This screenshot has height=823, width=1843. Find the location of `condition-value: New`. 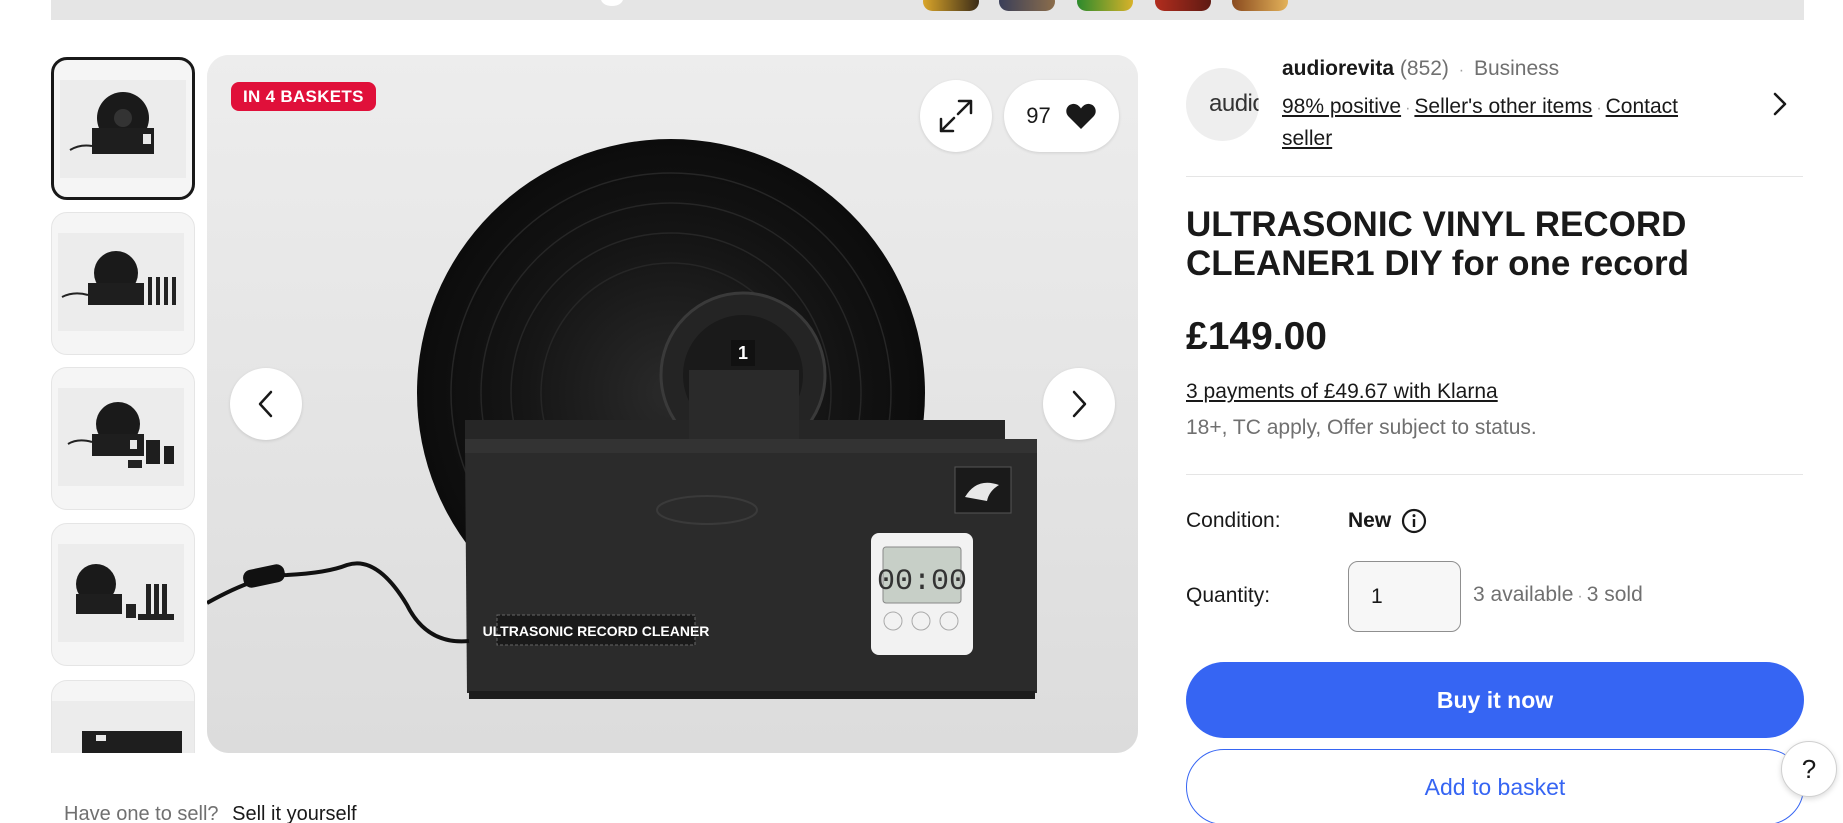

condition-value: New is located at coordinates (1370, 520).